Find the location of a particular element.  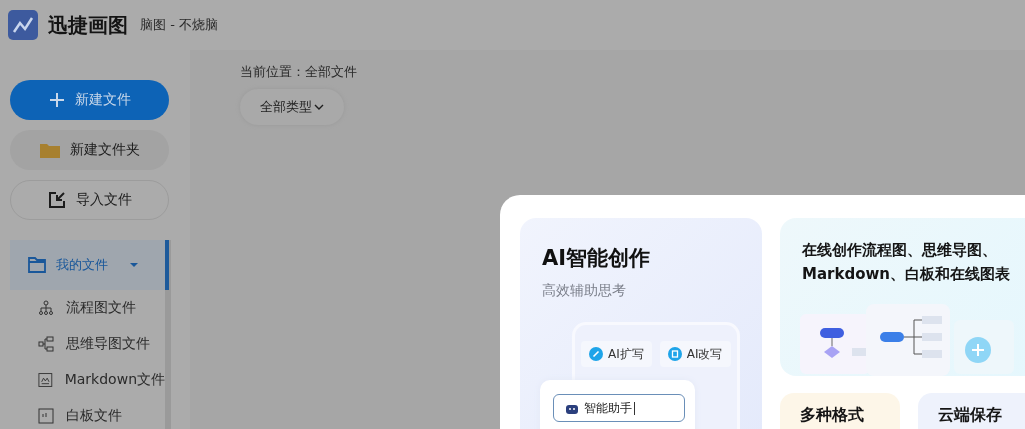

import-file-button: 导入文件 is located at coordinates (89, 200).